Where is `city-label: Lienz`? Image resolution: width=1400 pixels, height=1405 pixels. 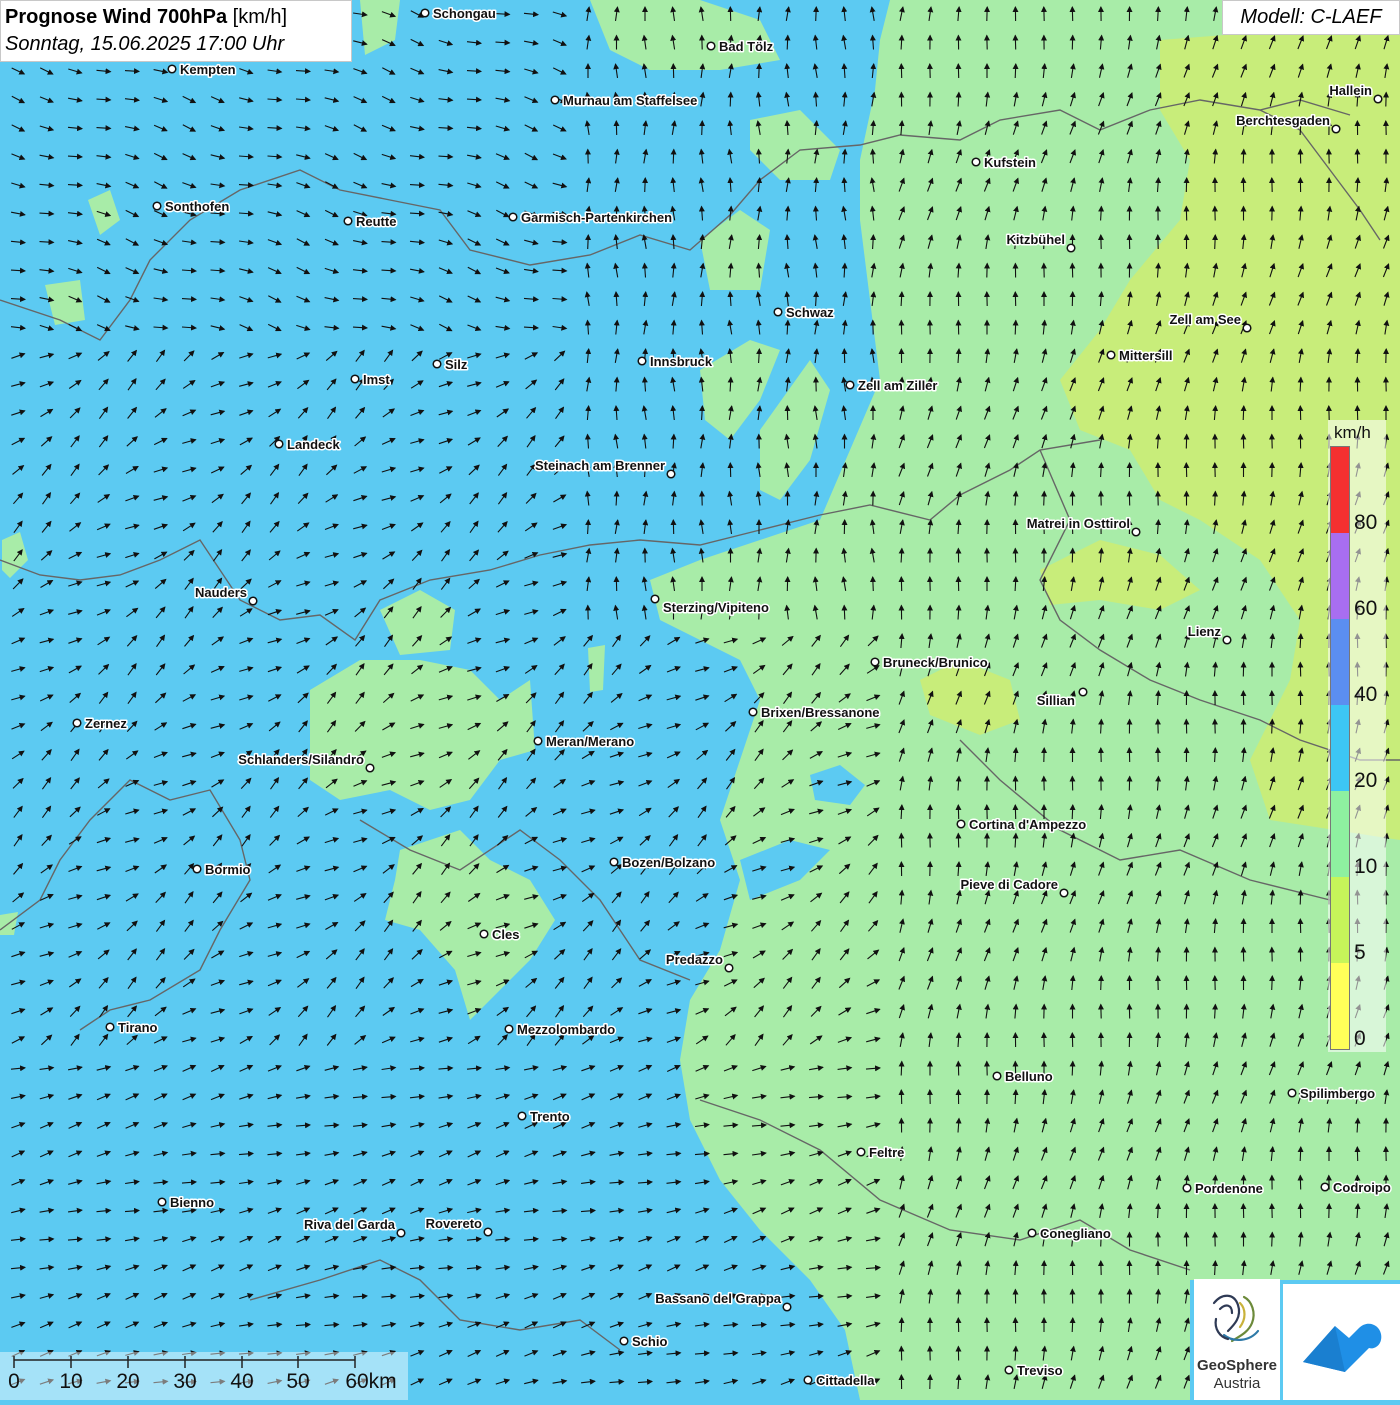
city-label: Lienz is located at coordinates (1205, 631).